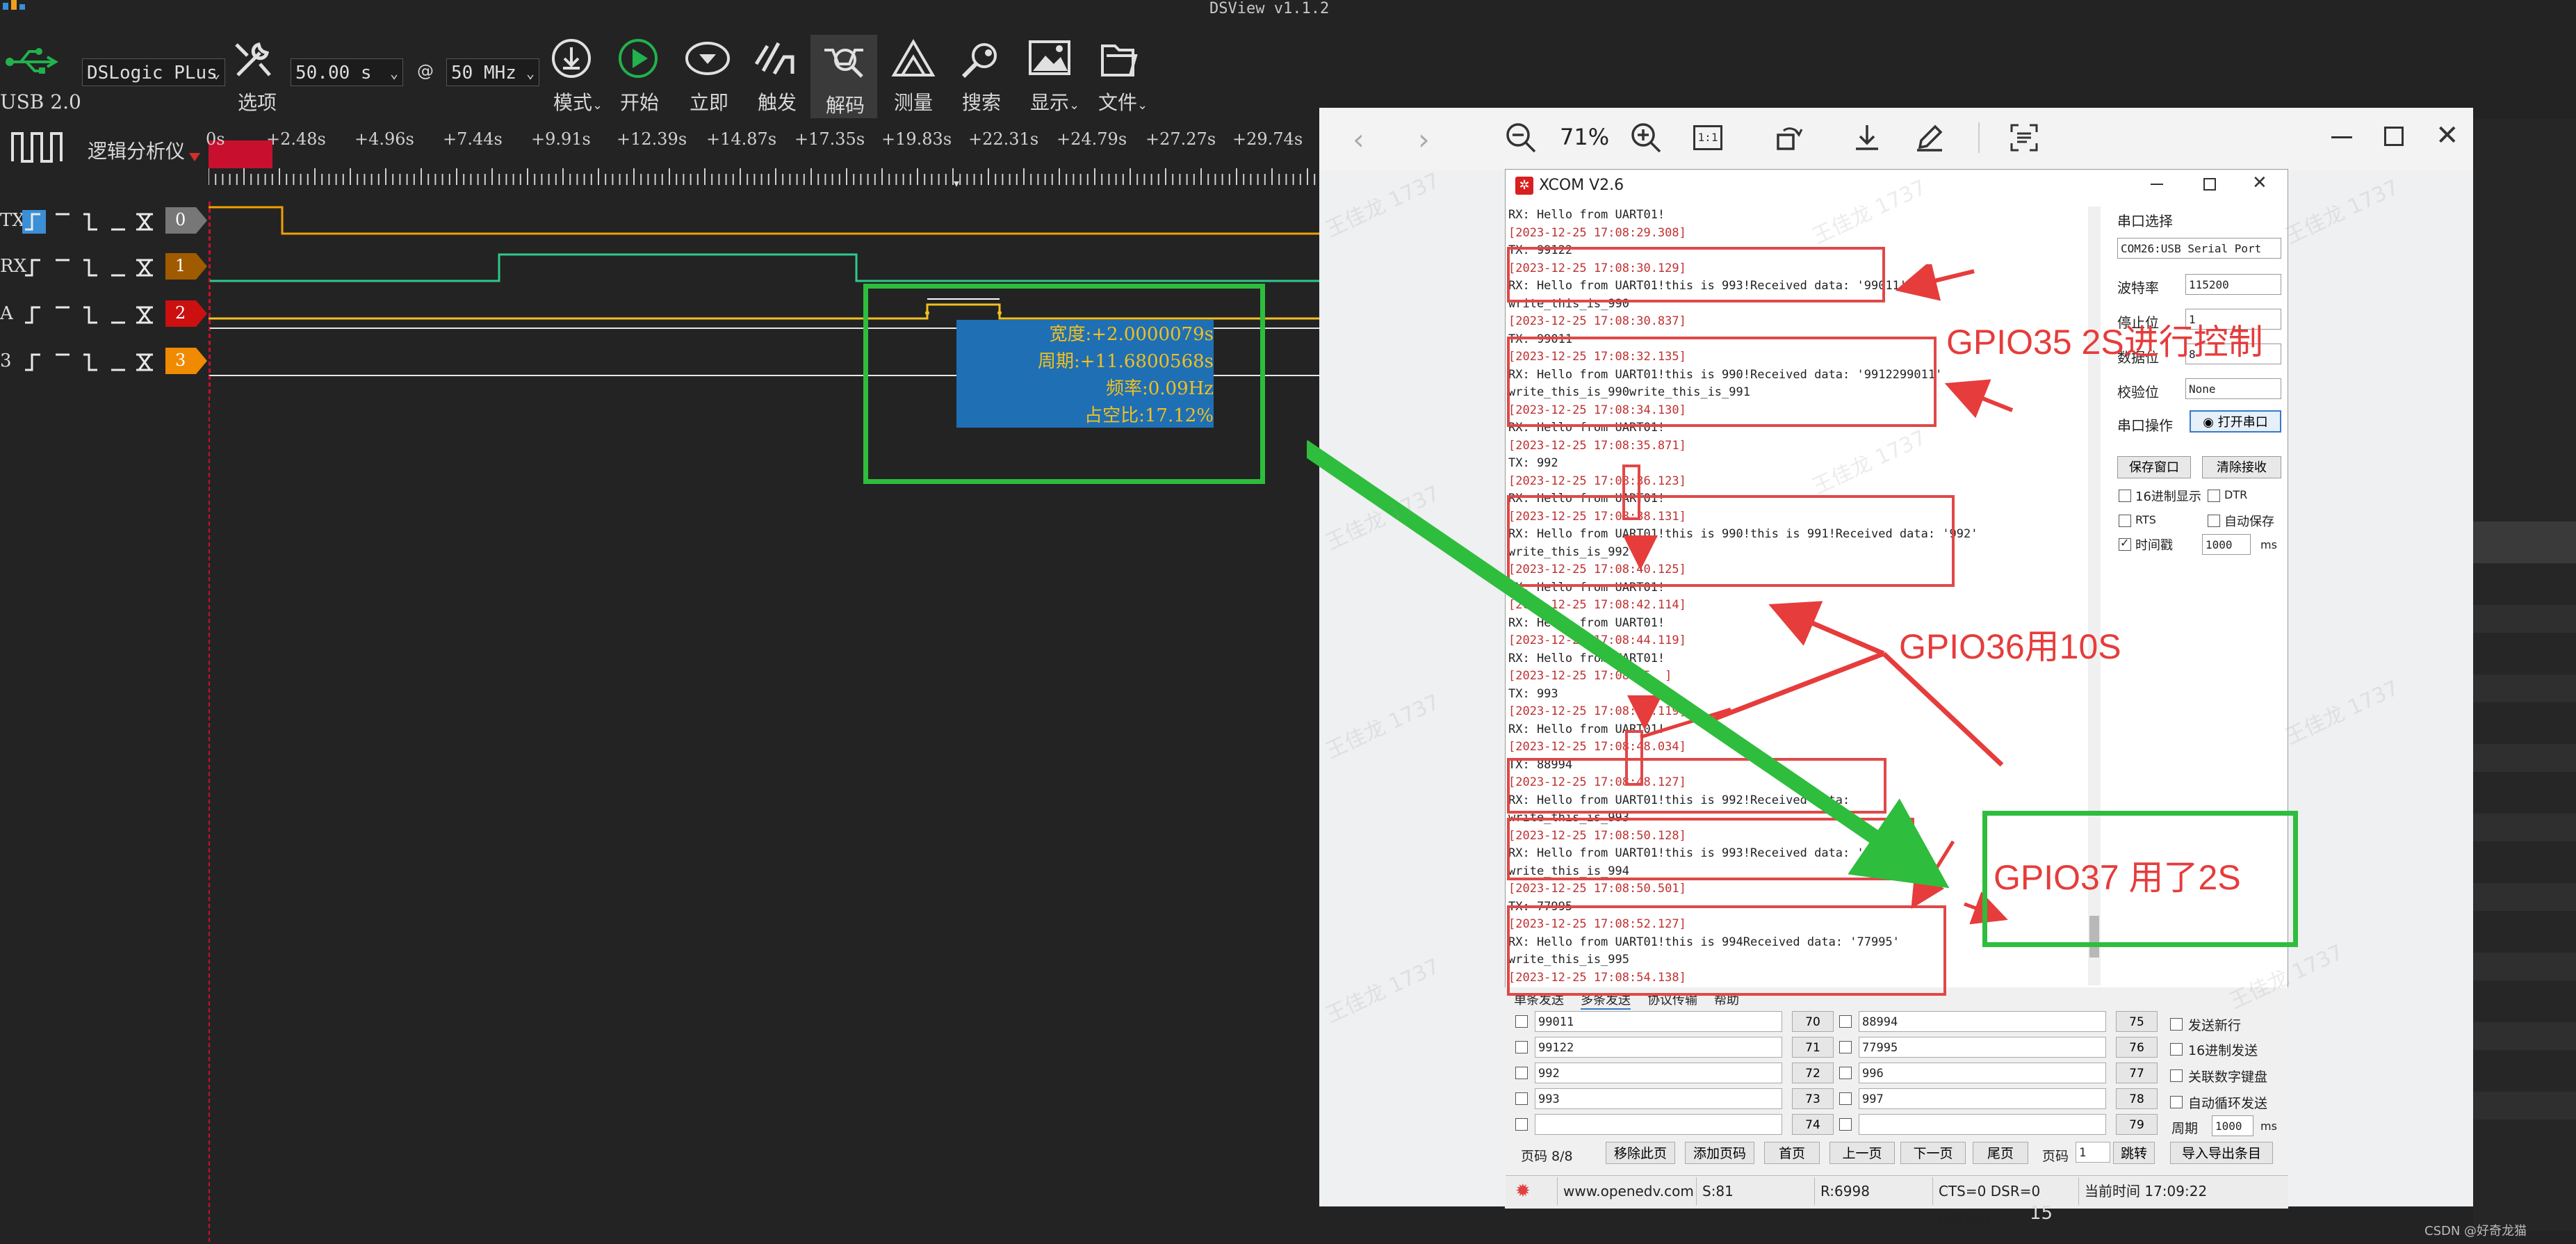 The height and width of the screenshot is (1244, 2576). I want to click on multi-send-button: 74, so click(1813, 1124).